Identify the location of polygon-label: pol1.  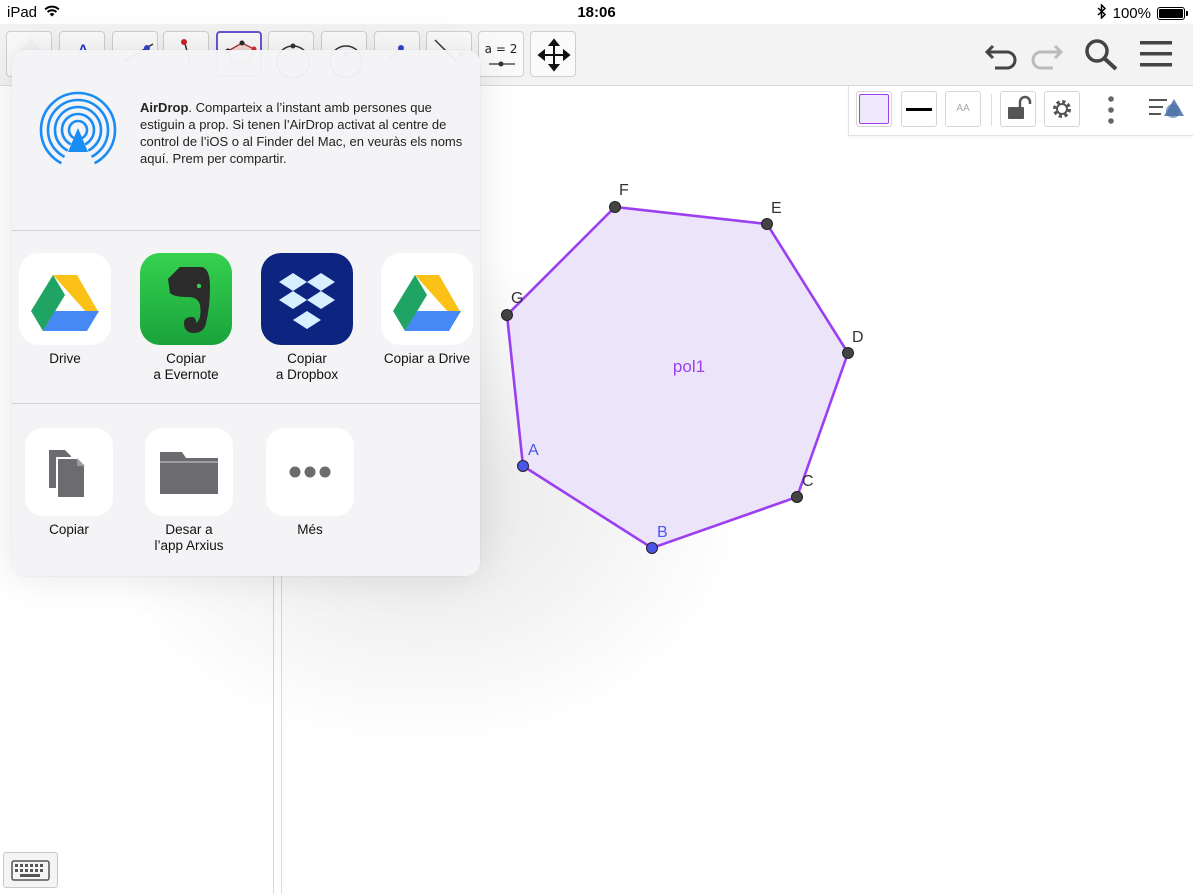
(689, 366).